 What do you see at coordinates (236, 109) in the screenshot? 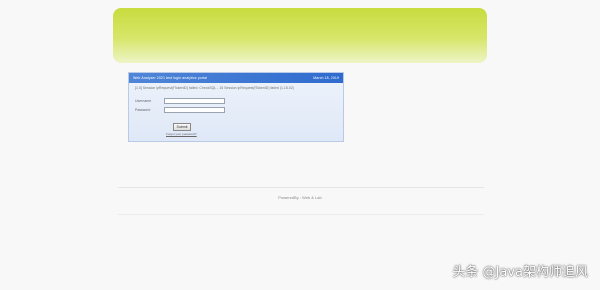
I see `password-row: Password` at bounding box center [236, 109].